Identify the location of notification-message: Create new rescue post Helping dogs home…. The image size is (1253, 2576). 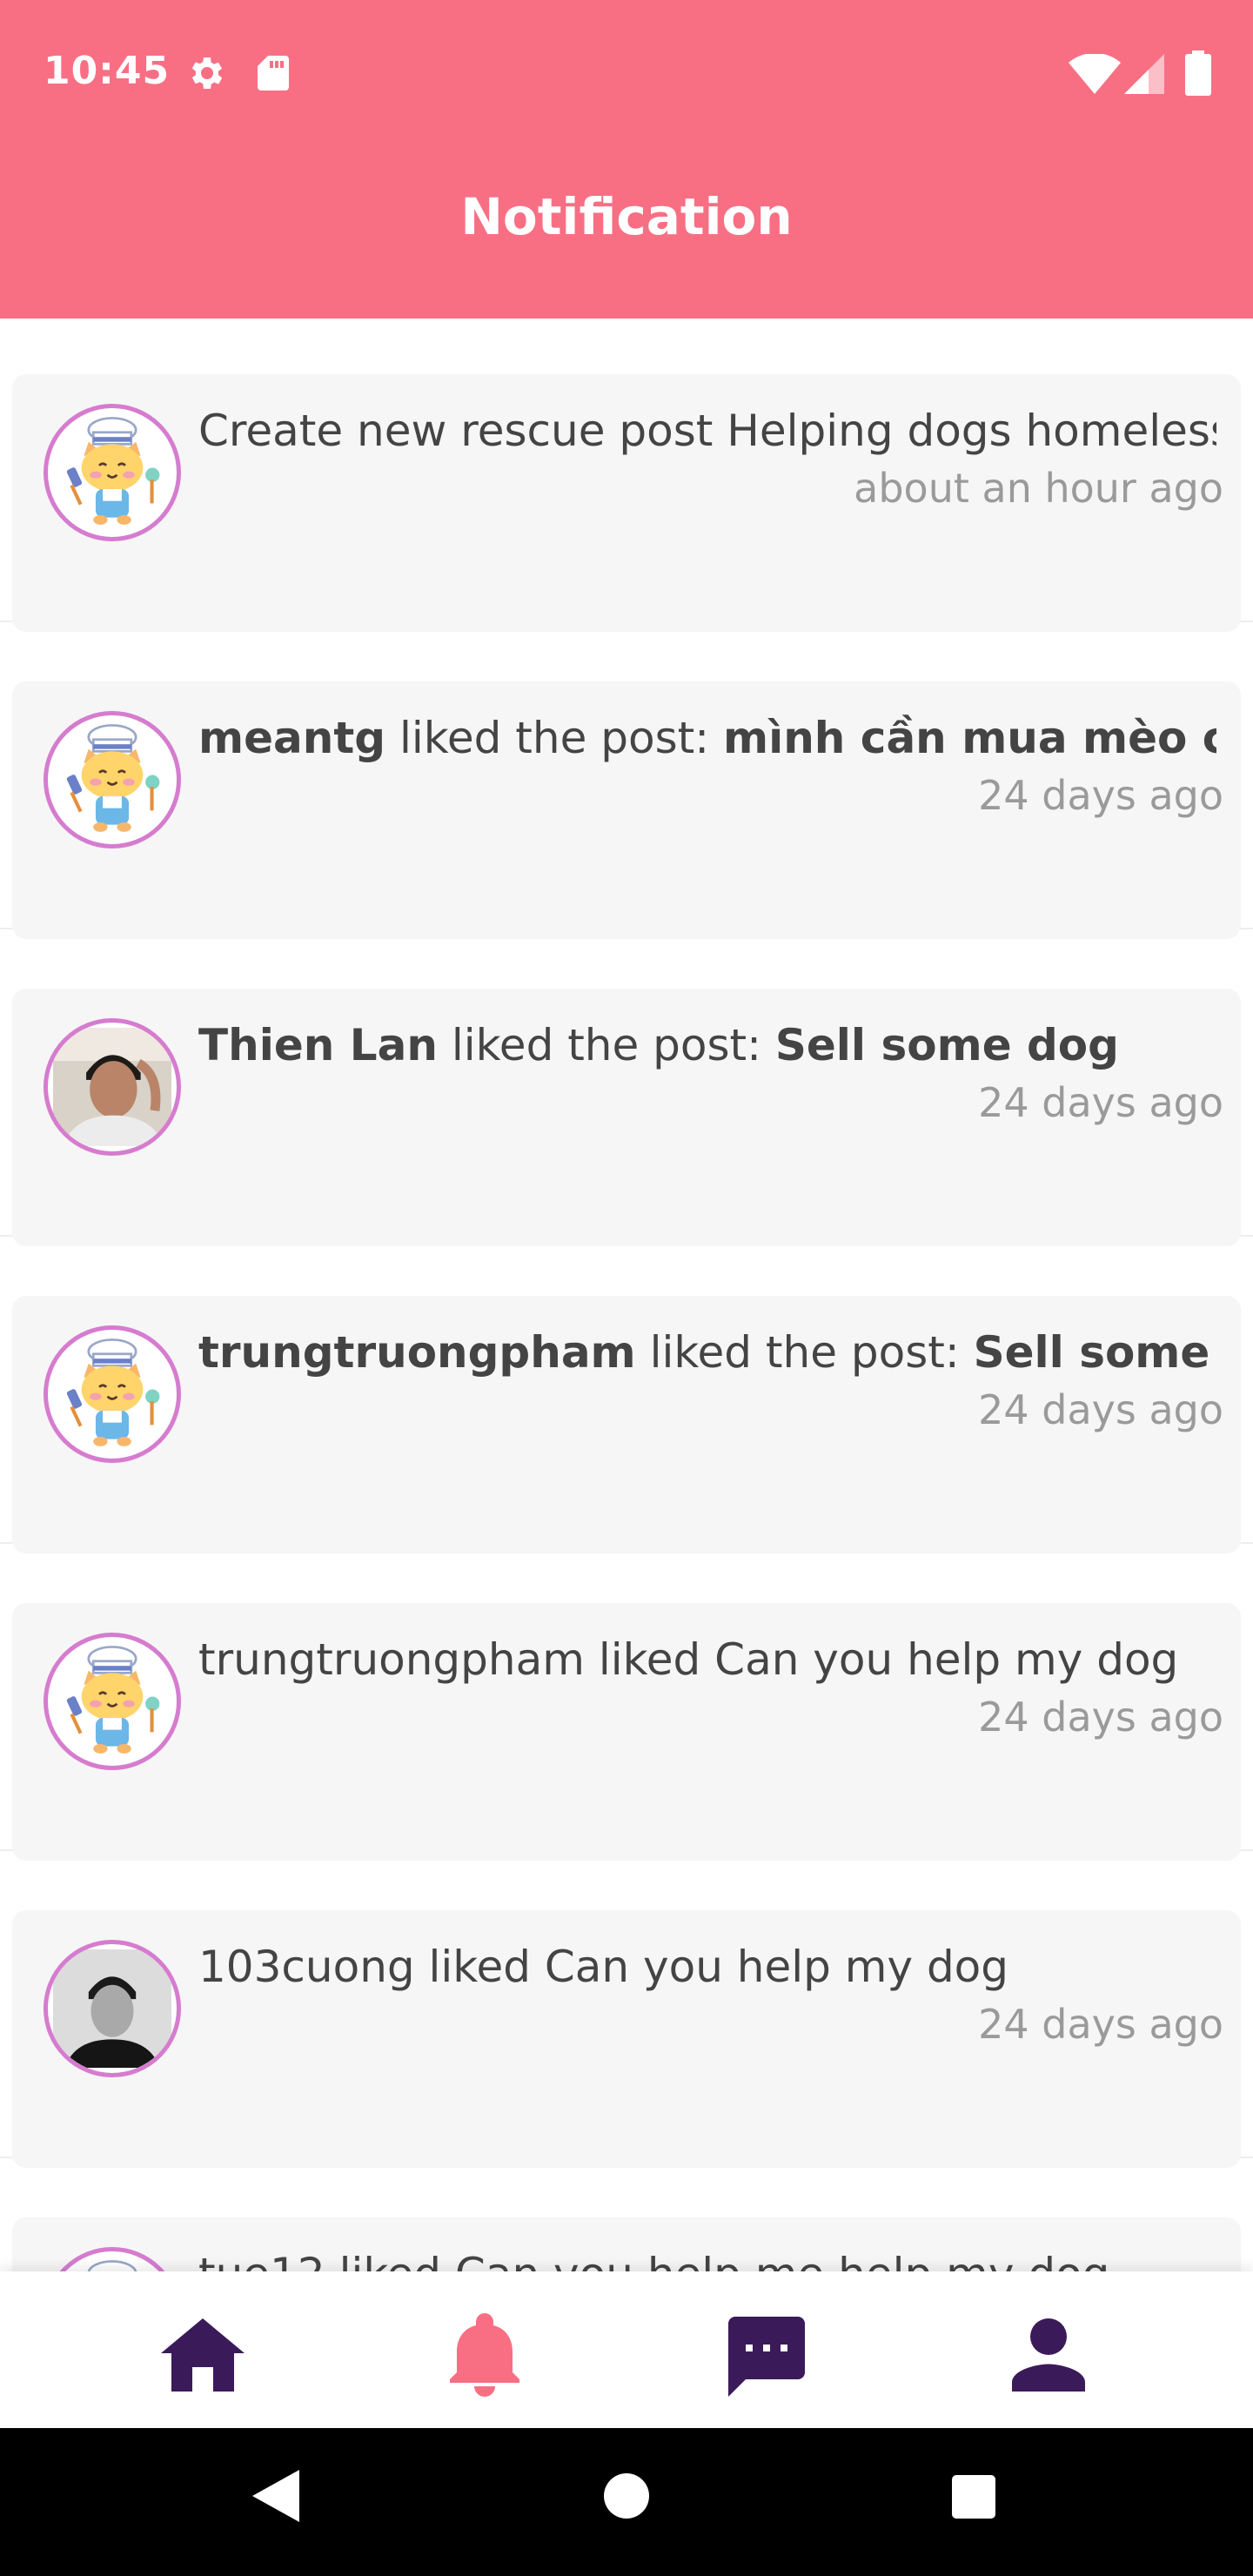
(707, 431).